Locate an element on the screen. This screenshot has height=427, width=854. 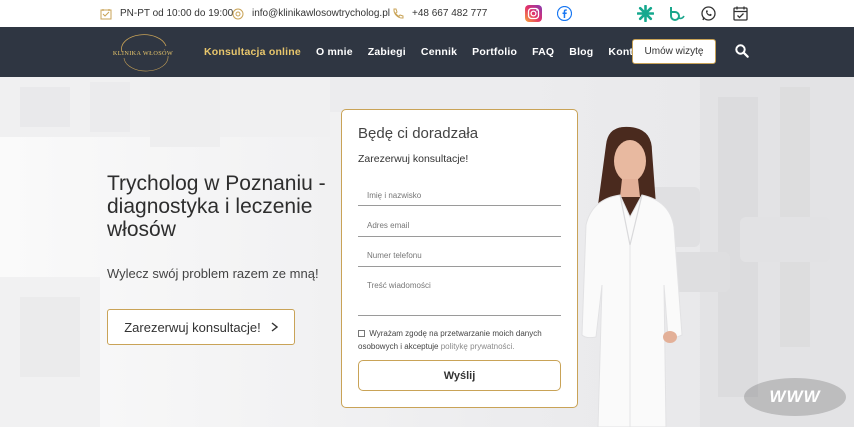
phone-icon is located at coordinates (398, 13).